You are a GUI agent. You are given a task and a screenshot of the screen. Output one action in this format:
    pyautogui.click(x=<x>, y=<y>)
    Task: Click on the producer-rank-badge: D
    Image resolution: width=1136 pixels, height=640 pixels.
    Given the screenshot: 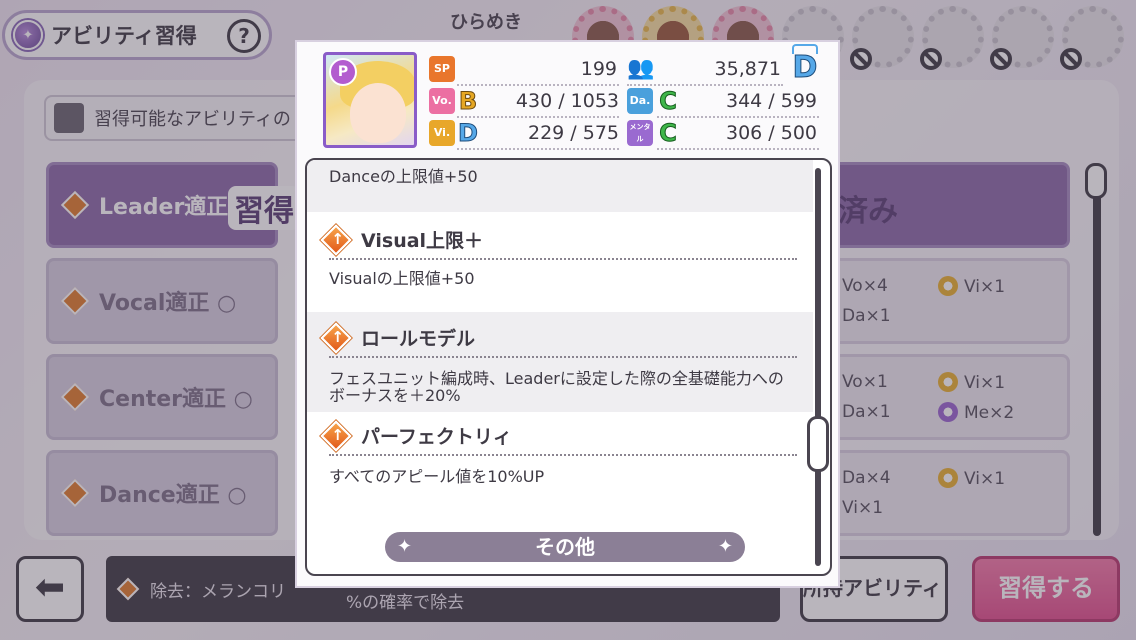 What is the action you would take?
    pyautogui.click(x=805, y=68)
    